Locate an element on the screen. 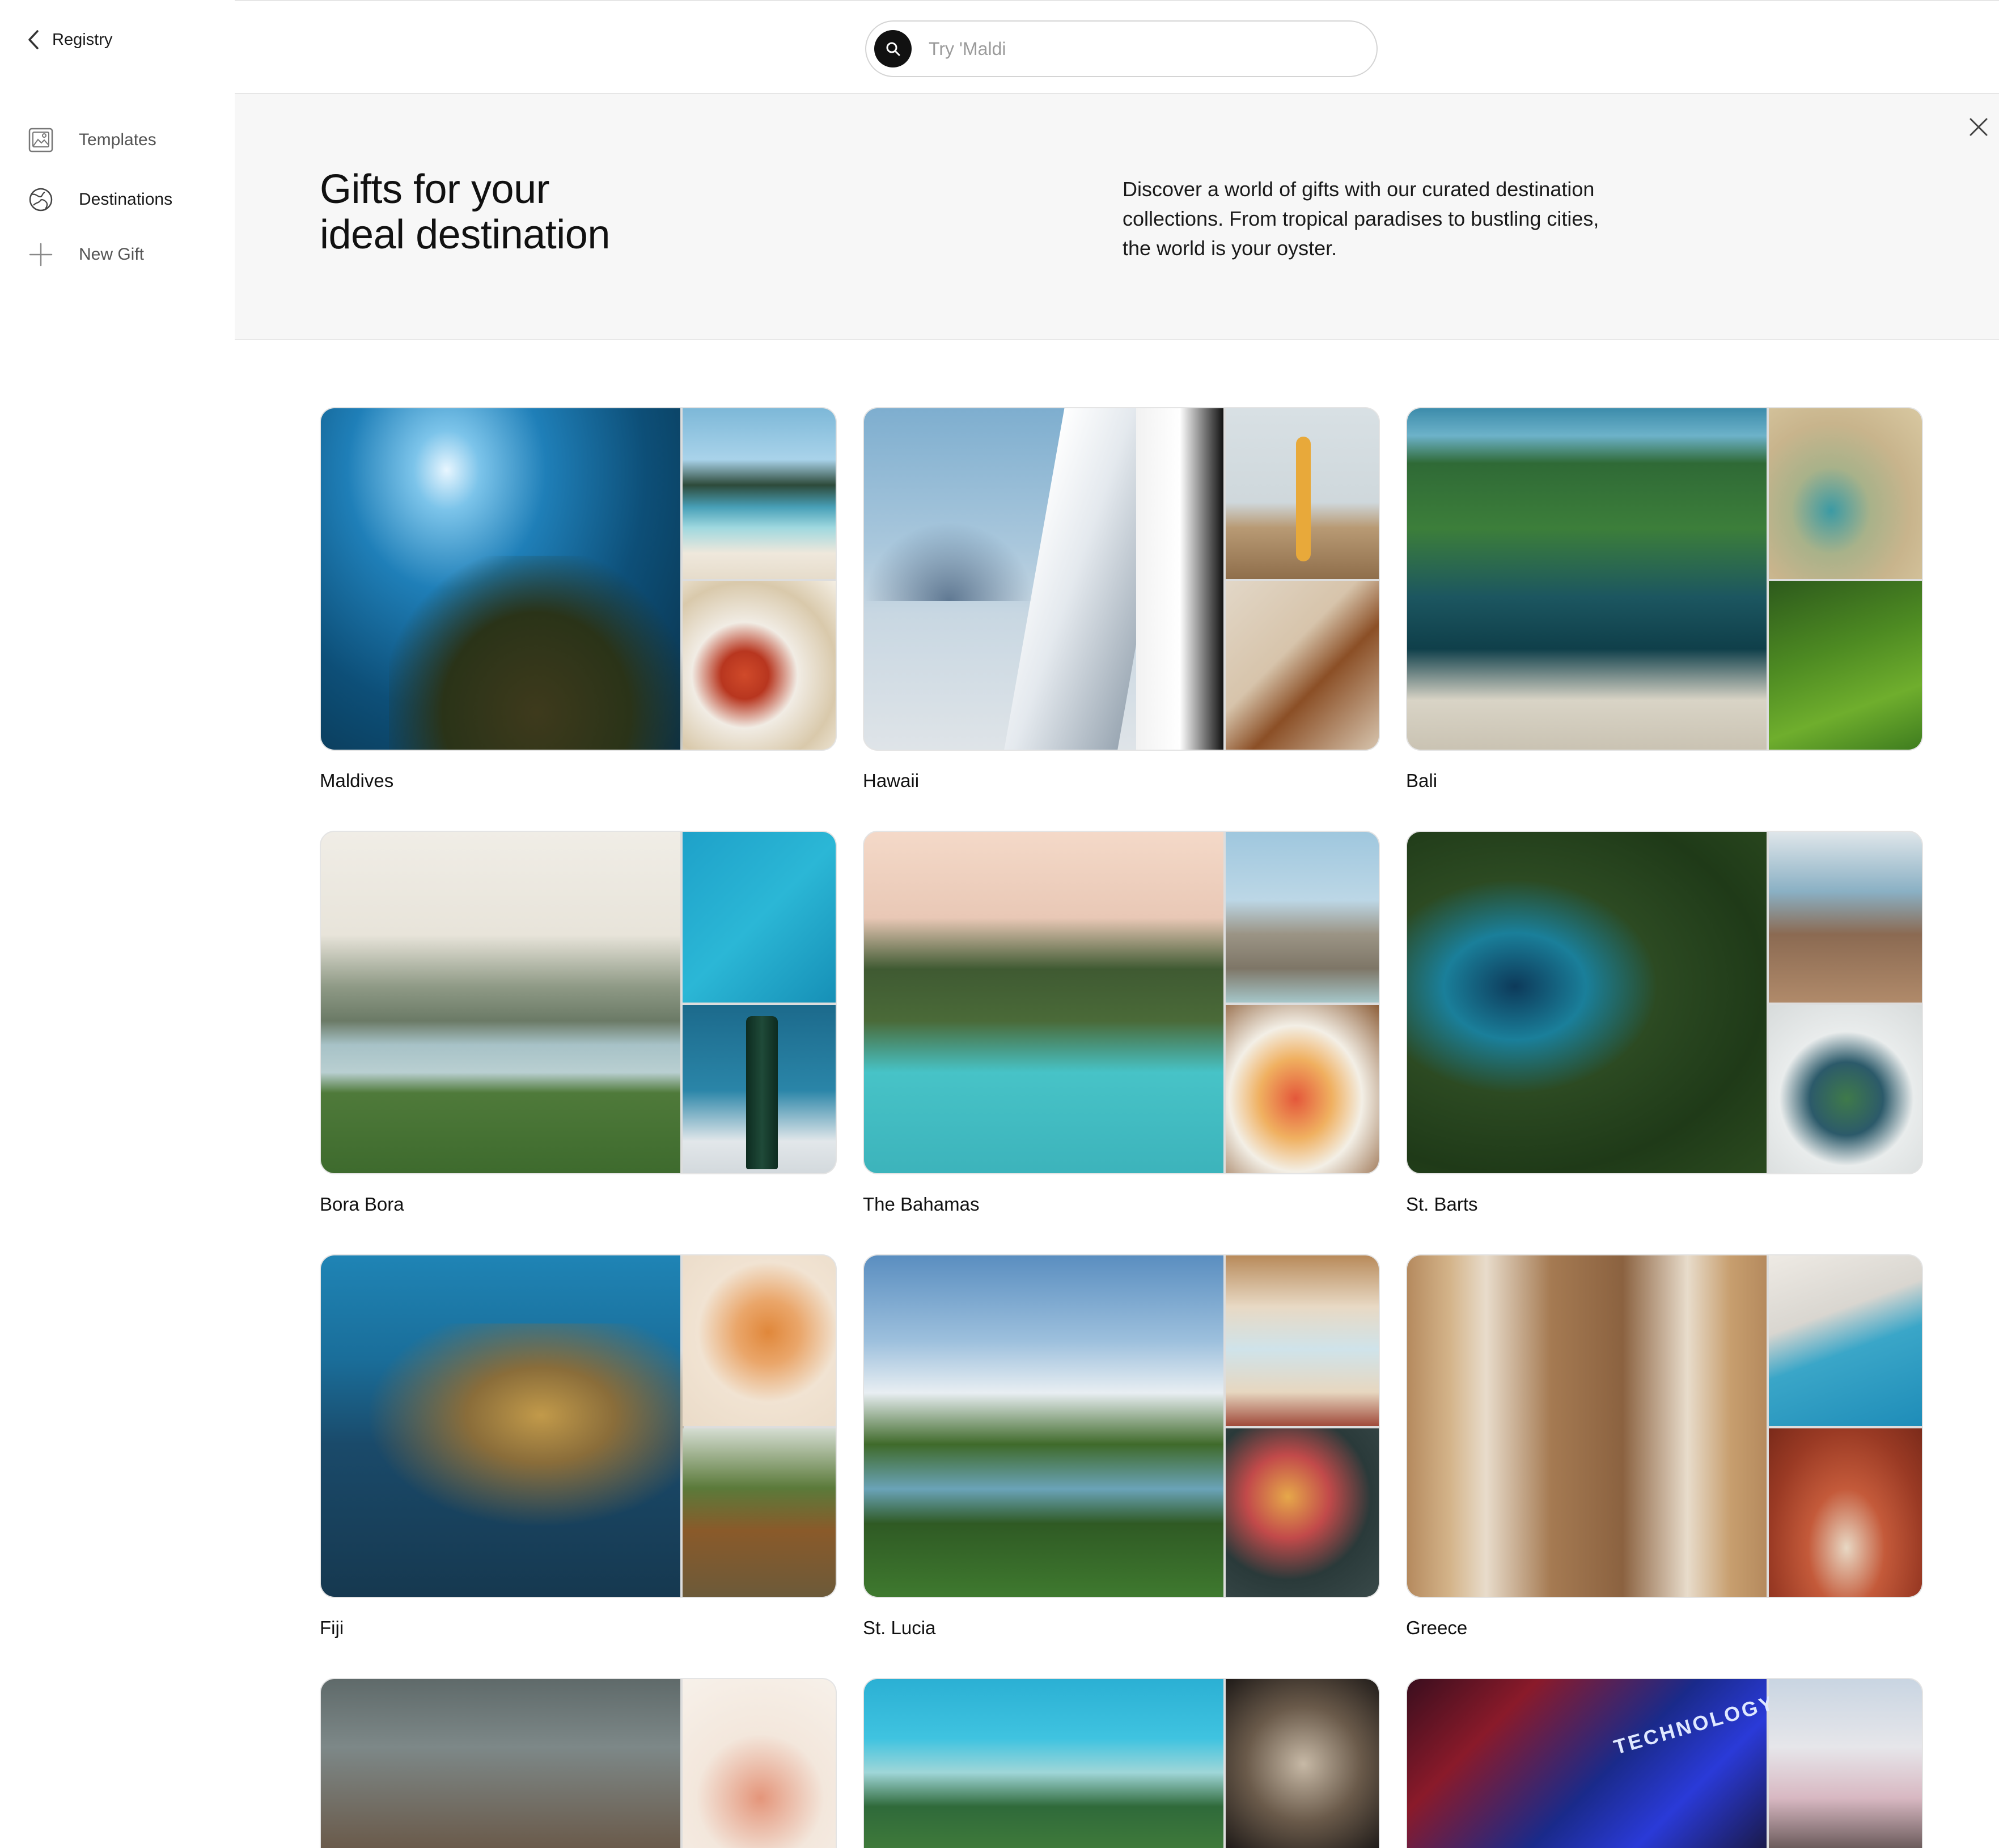 The height and width of the screenshot is (1848, 1999). pitons-resort-photo is located at coordinates (1043, 1426).